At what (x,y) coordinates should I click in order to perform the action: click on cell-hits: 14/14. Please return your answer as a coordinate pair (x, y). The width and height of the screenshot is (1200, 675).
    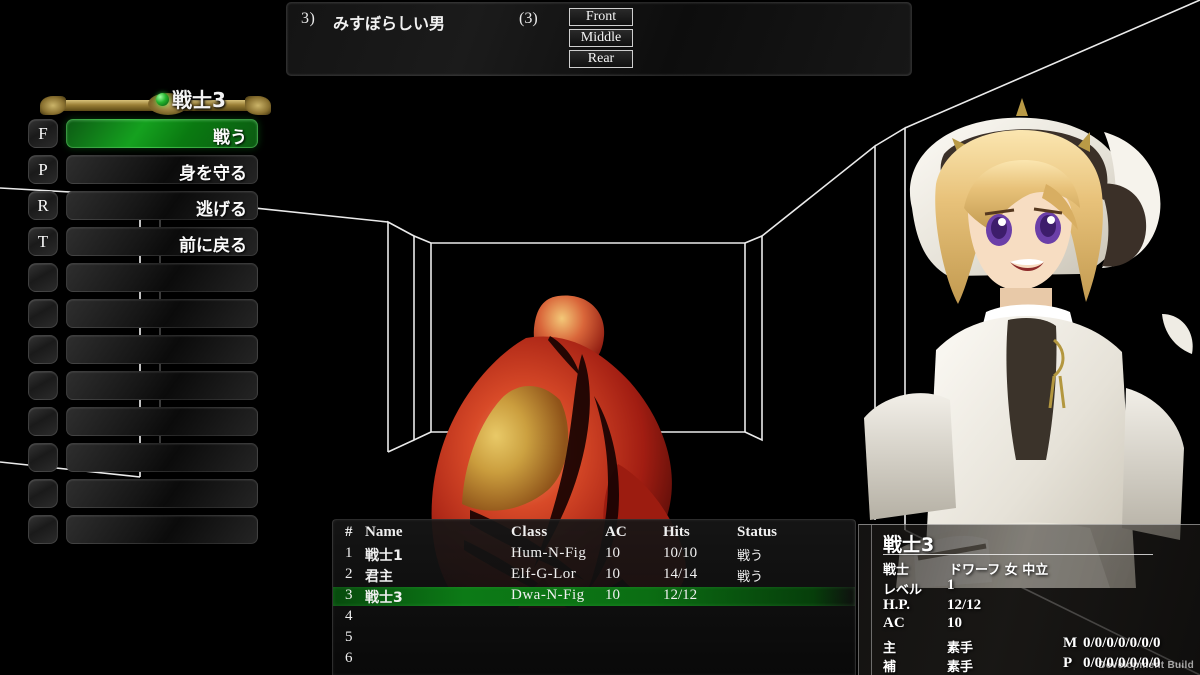
    Looking at the image, I should click on (680, 574).